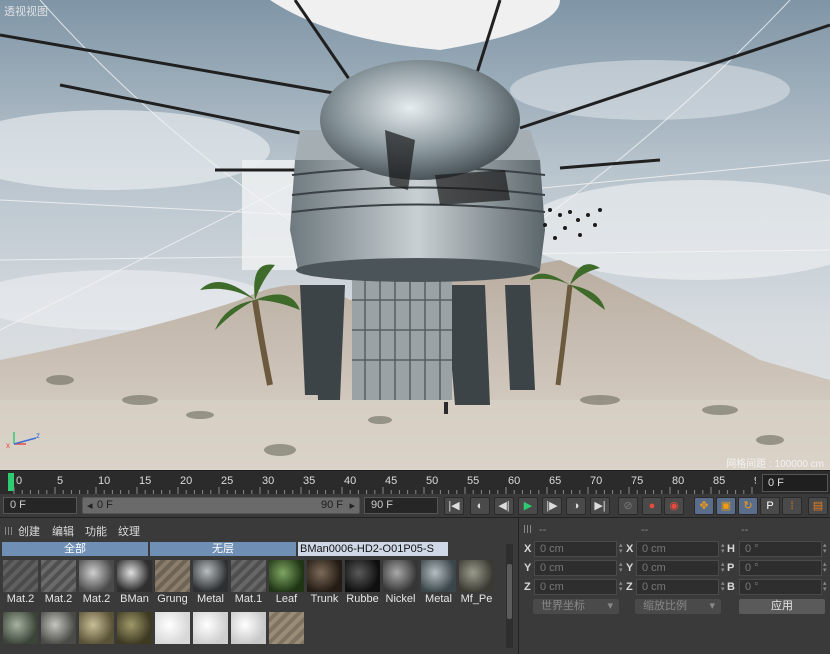 The height and width of the screenshot is (654, 830). What do you see at coordinates (60, 481) in the screenshot?
I see `timeline-tick-label: 5` at bounding box center [60, 481].